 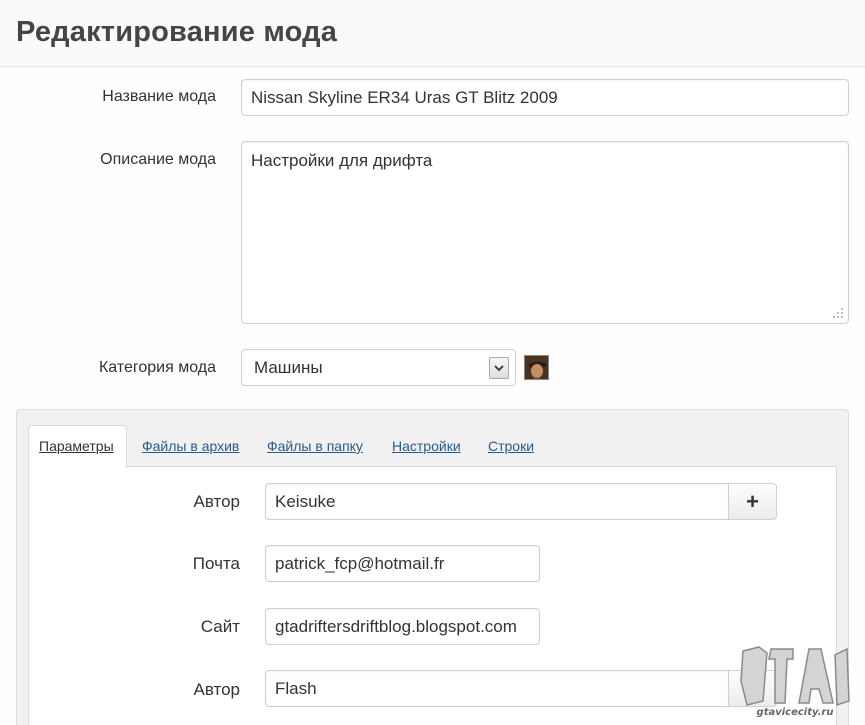 I want to click on email-input: patrick_fcp@hotmail.fr, so click(x=402, y=563).